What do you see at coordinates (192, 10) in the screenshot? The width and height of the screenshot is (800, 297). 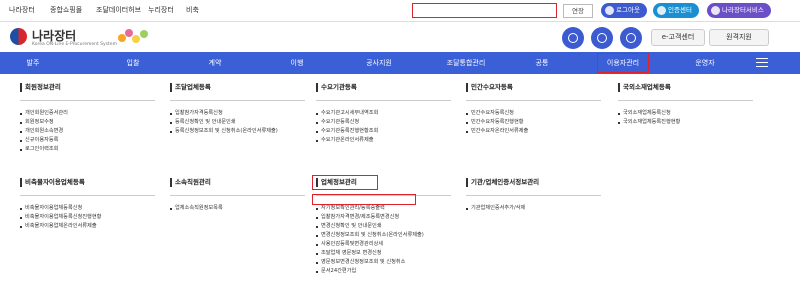 I see `top-link-stockpile: 비축` at bounding box center [192, 10].